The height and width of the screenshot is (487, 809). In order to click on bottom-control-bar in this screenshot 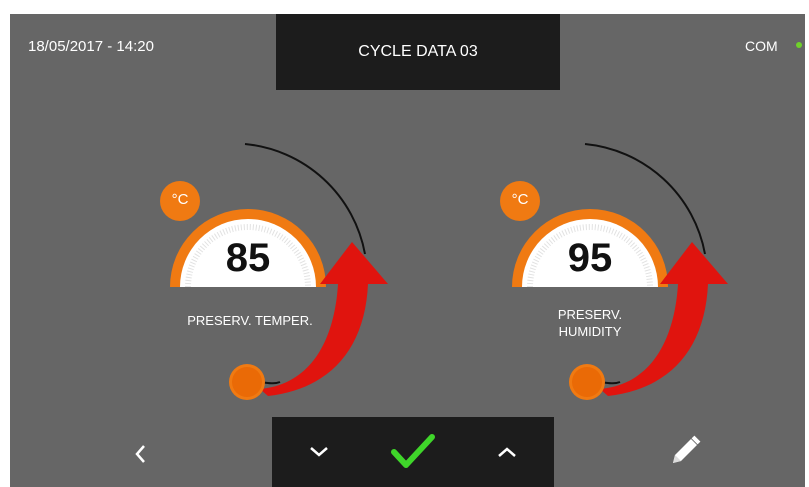, I will do `click(413, 452)`.